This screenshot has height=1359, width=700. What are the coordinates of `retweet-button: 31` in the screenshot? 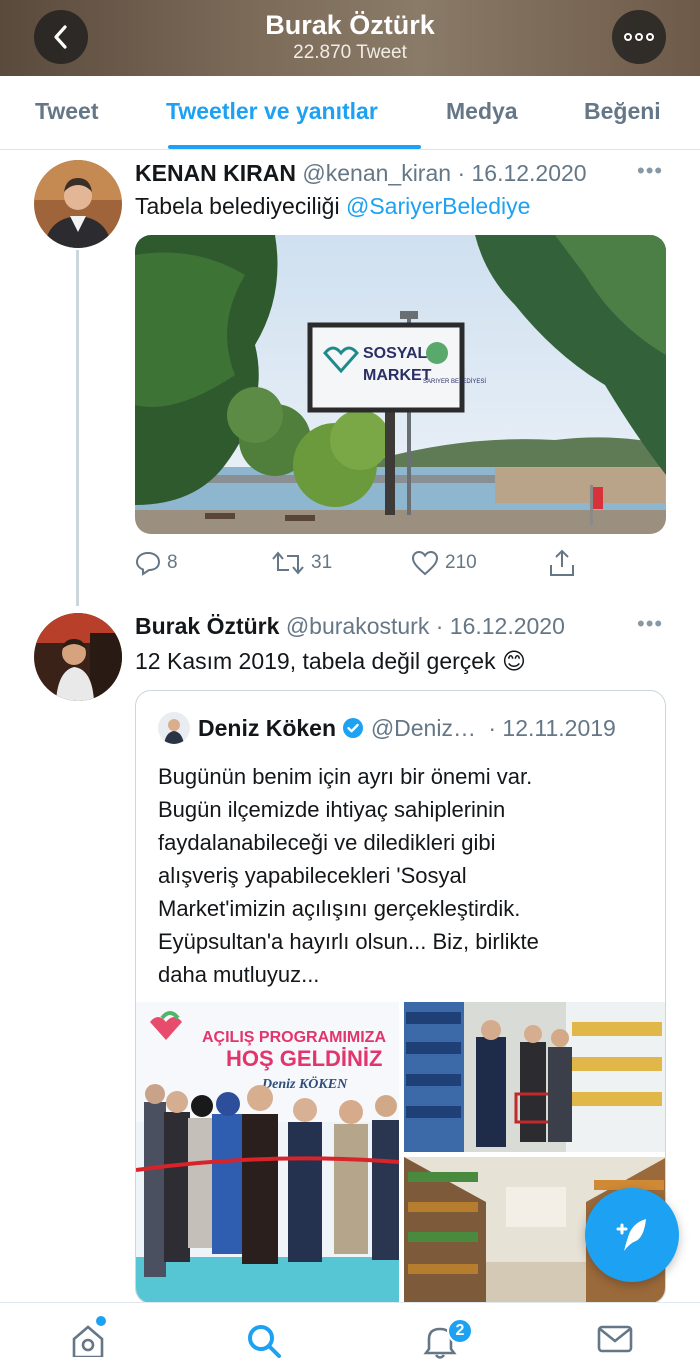 It's located at (301, 563).